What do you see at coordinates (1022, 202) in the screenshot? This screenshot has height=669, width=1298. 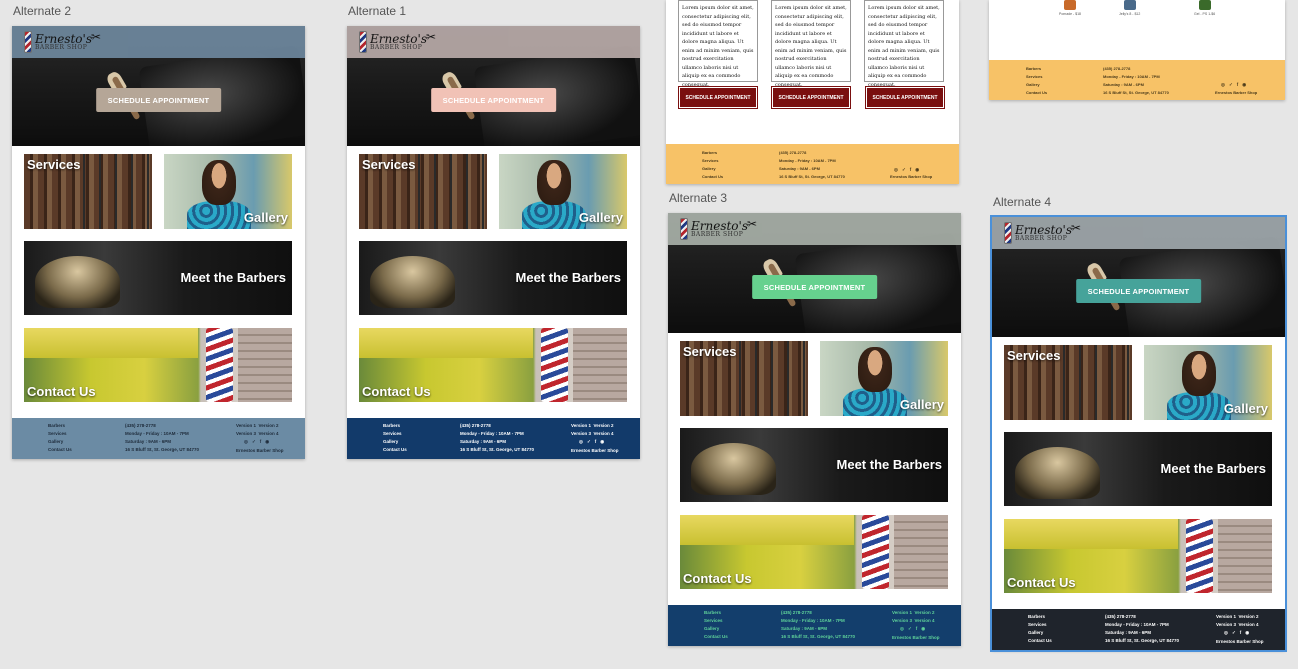 I see `artboard-label-alt4: Alternate 4` at bounding box center [1022, 202].